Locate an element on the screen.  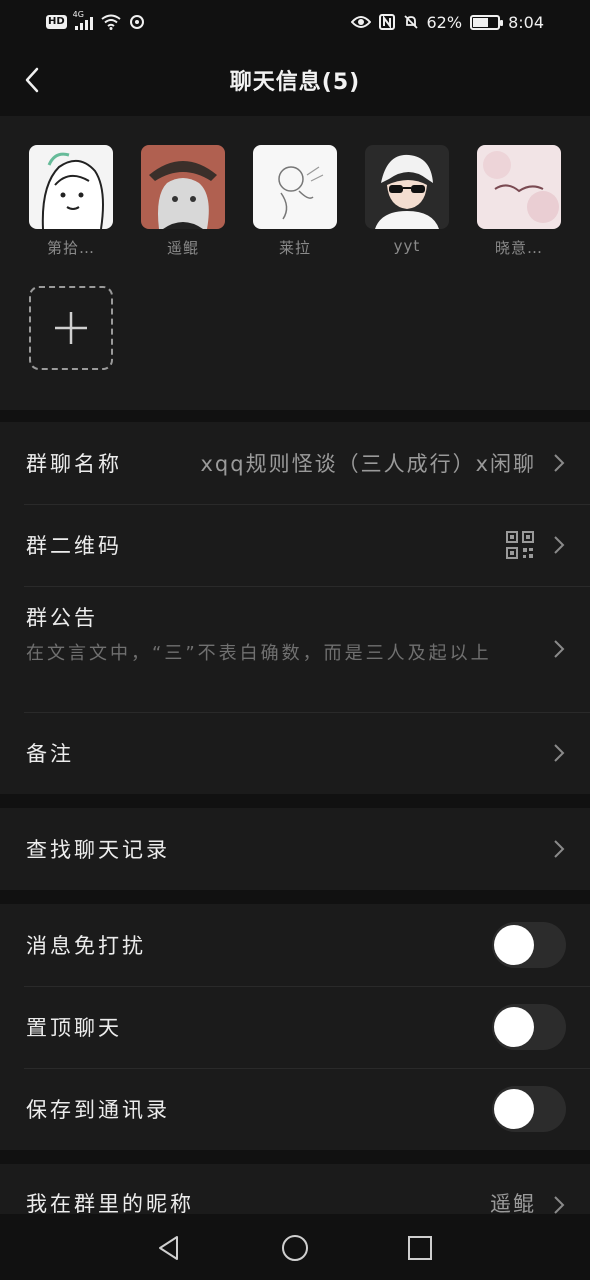
do-not-disturb-label: 消息免打扰 is located at coordinates (86, 946).